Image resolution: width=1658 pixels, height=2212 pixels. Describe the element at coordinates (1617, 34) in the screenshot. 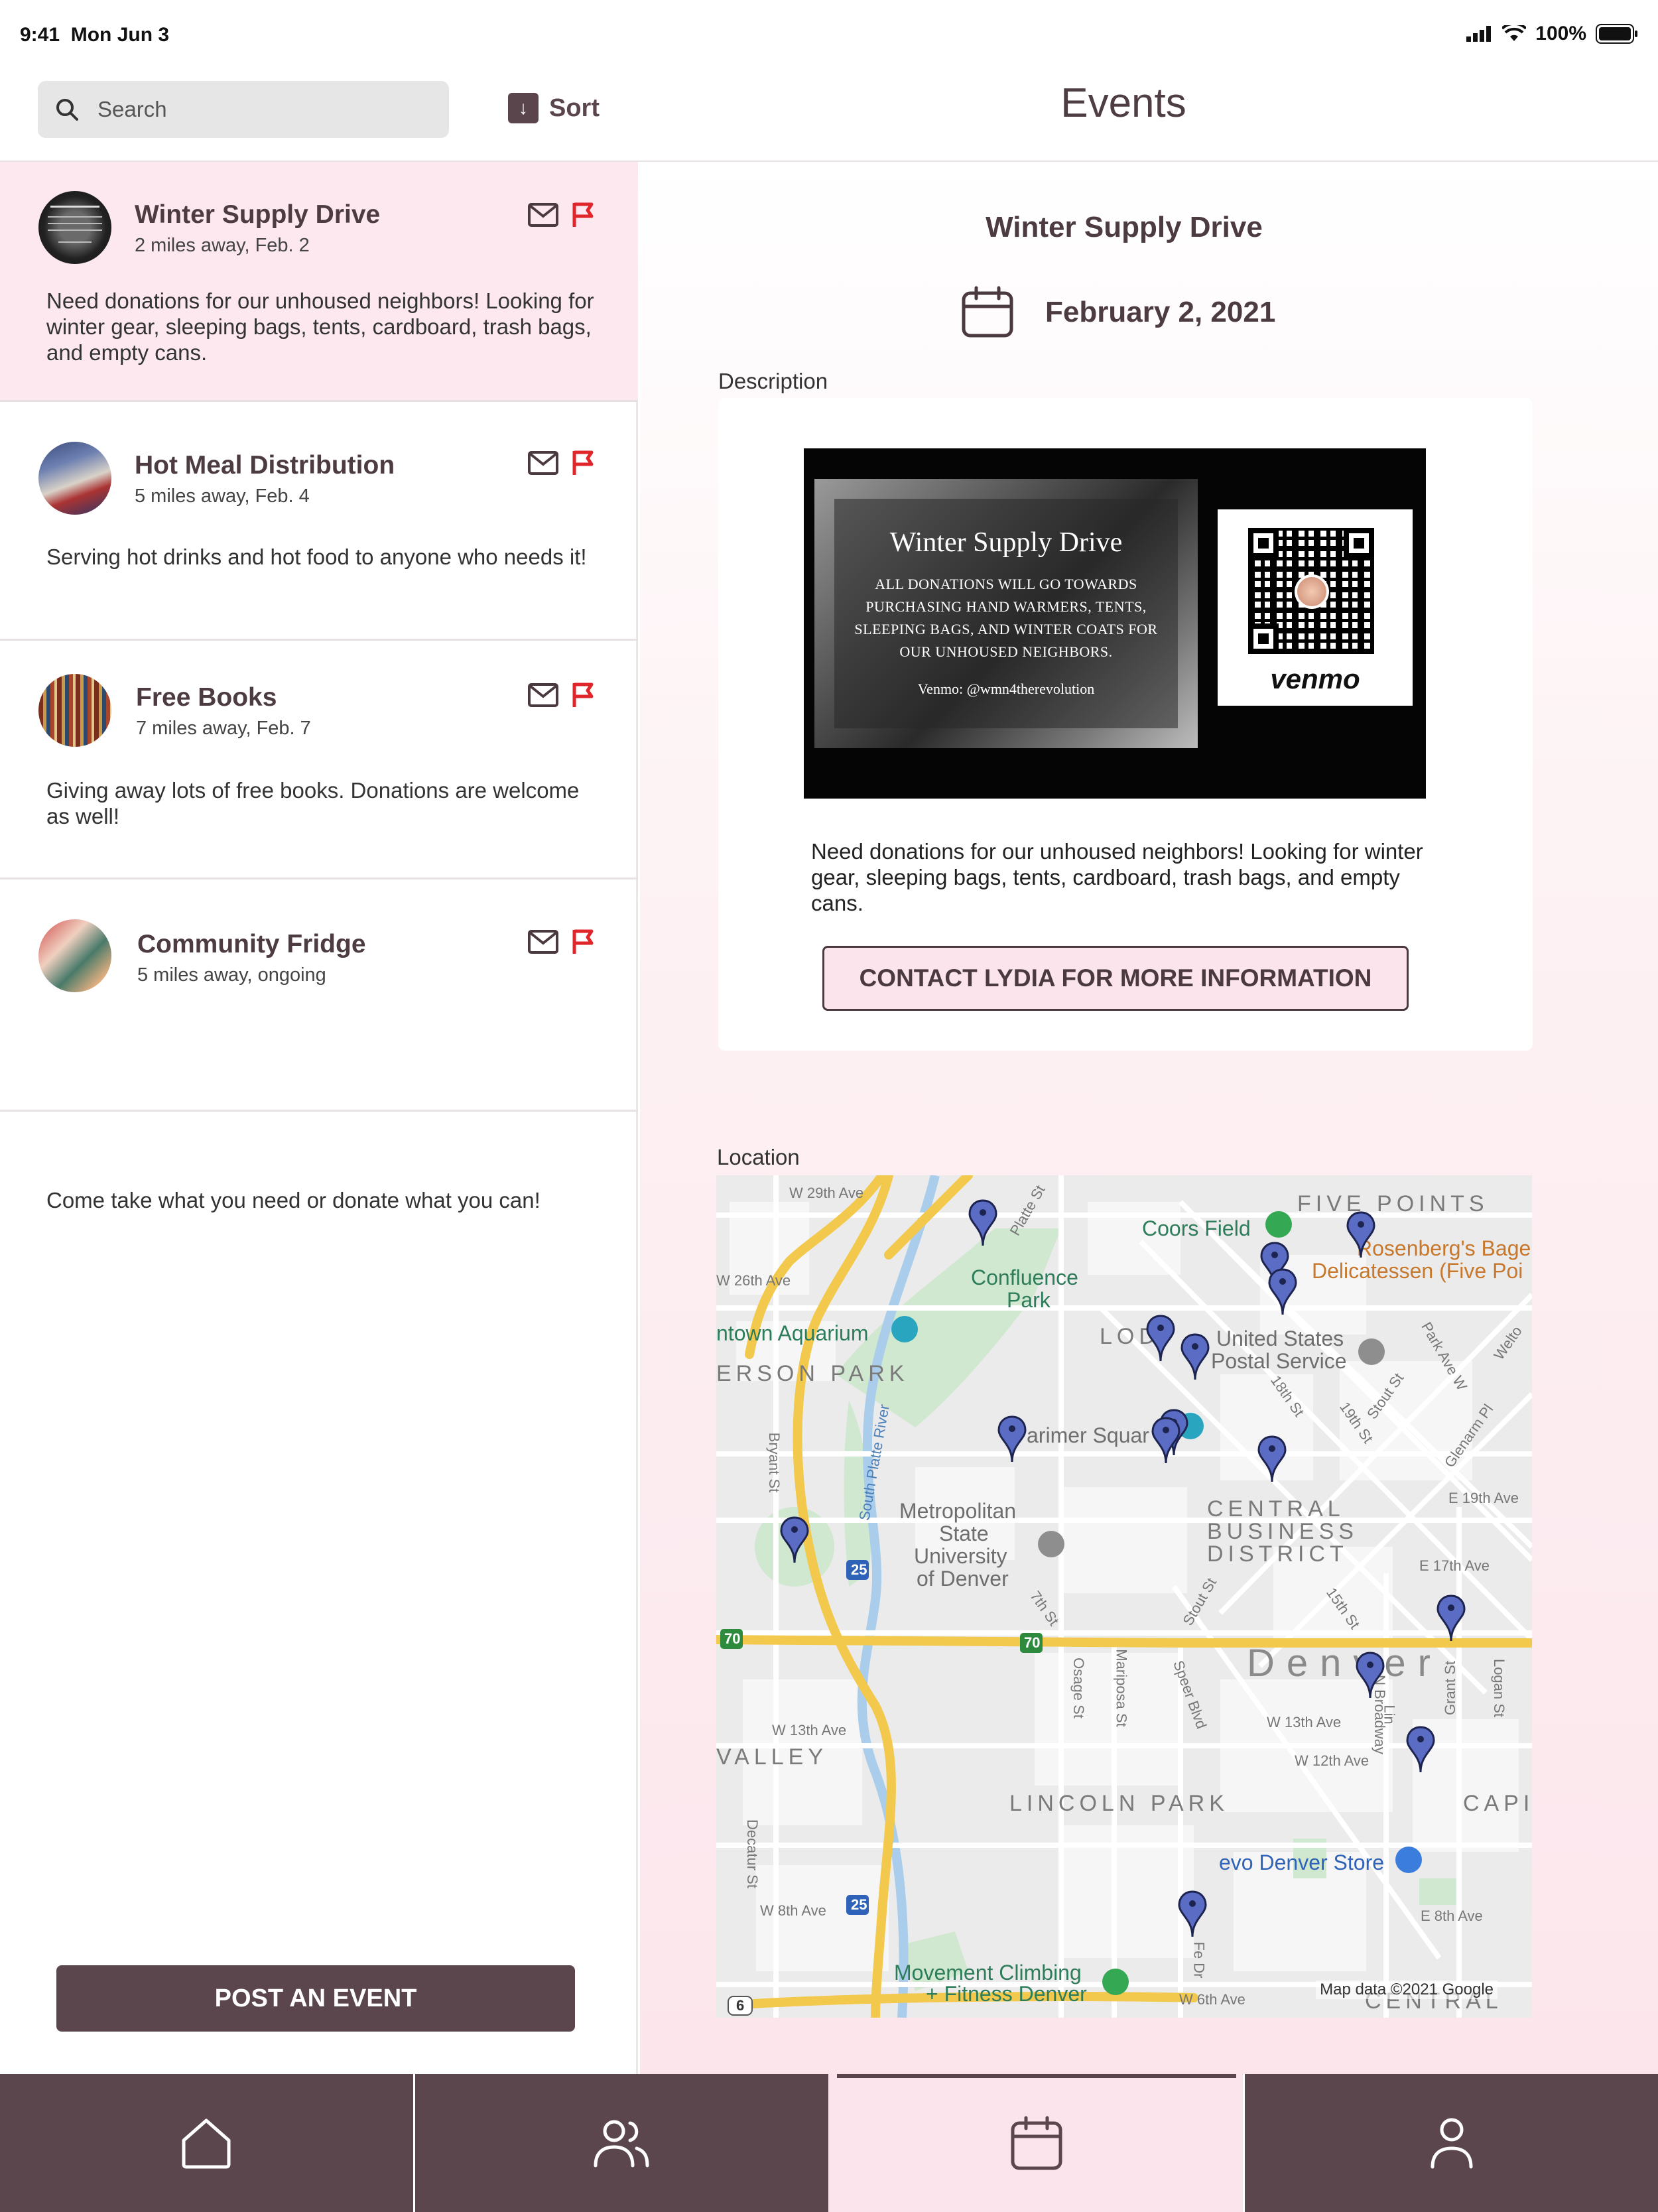

I see `battery-icon` at that location.